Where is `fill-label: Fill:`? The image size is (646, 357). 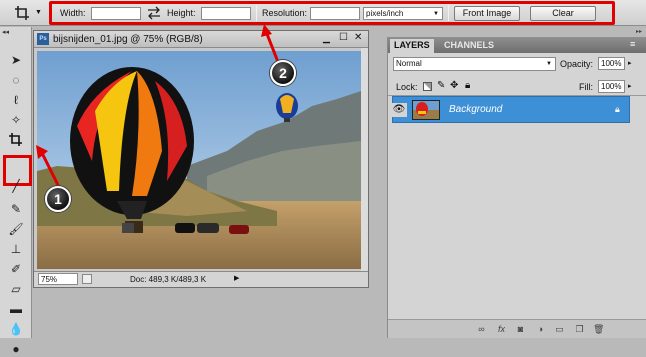
fill-label: Fill: is located at coordinates (586, 87).